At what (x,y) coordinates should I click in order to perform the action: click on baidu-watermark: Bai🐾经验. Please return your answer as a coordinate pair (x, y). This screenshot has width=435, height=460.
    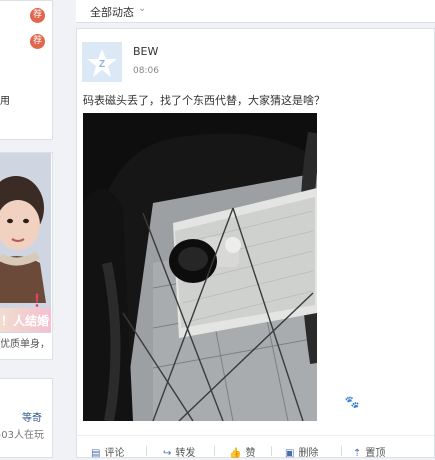
    Looking at the image, I should click on (350, 402).